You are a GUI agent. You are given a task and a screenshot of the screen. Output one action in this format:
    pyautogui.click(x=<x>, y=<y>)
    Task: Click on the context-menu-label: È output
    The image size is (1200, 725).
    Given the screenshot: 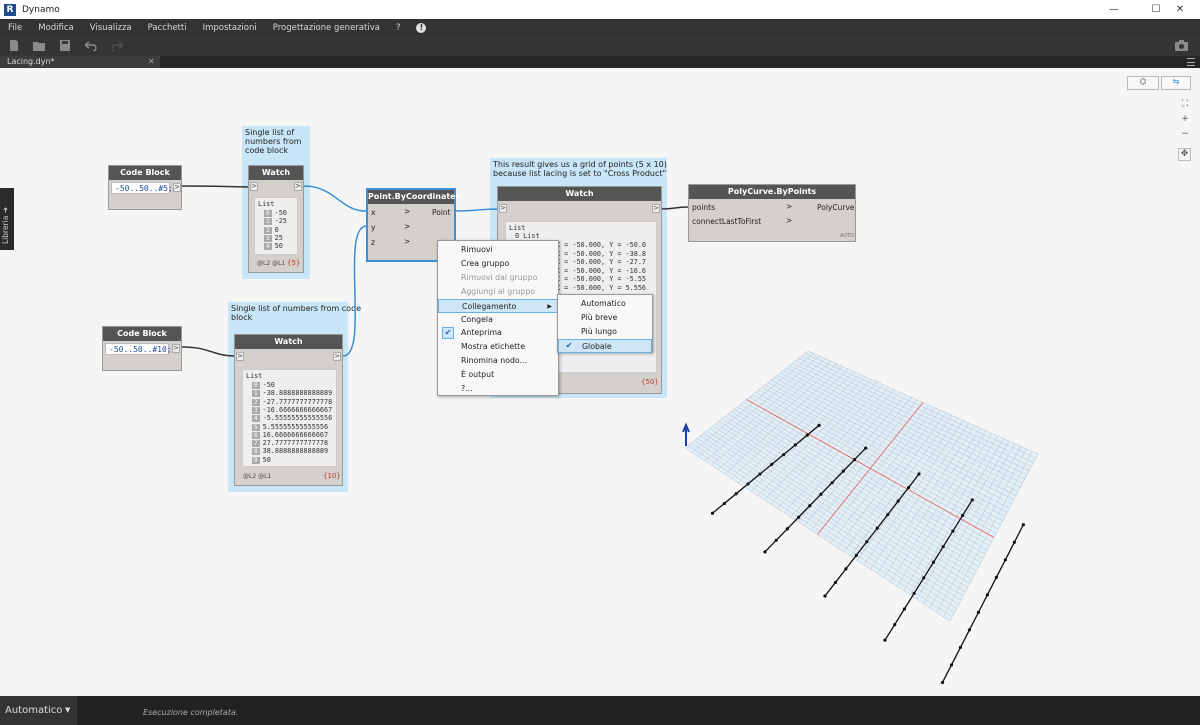 What is the action you would take?
    pyautogui.click(x=478, y=375)
    